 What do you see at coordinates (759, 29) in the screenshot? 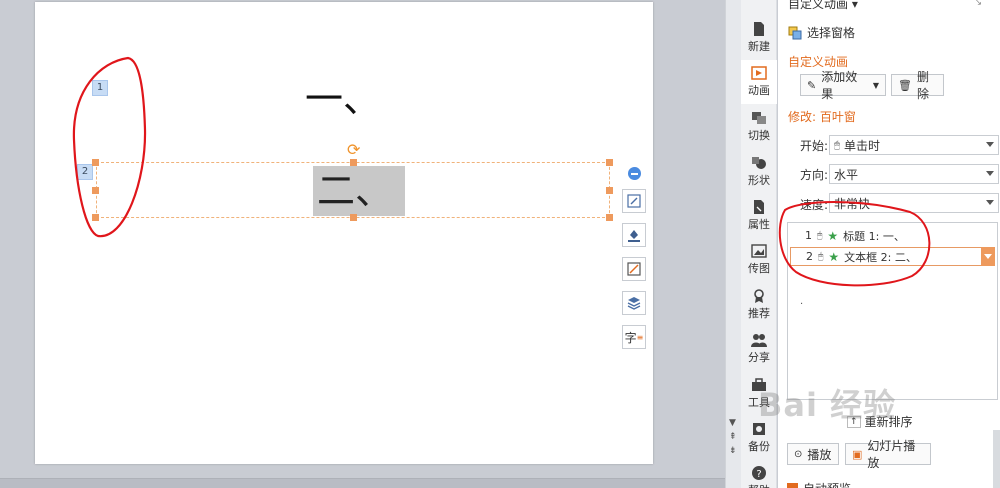
I see `new-doc-icon` at bounding box center [759, 29].